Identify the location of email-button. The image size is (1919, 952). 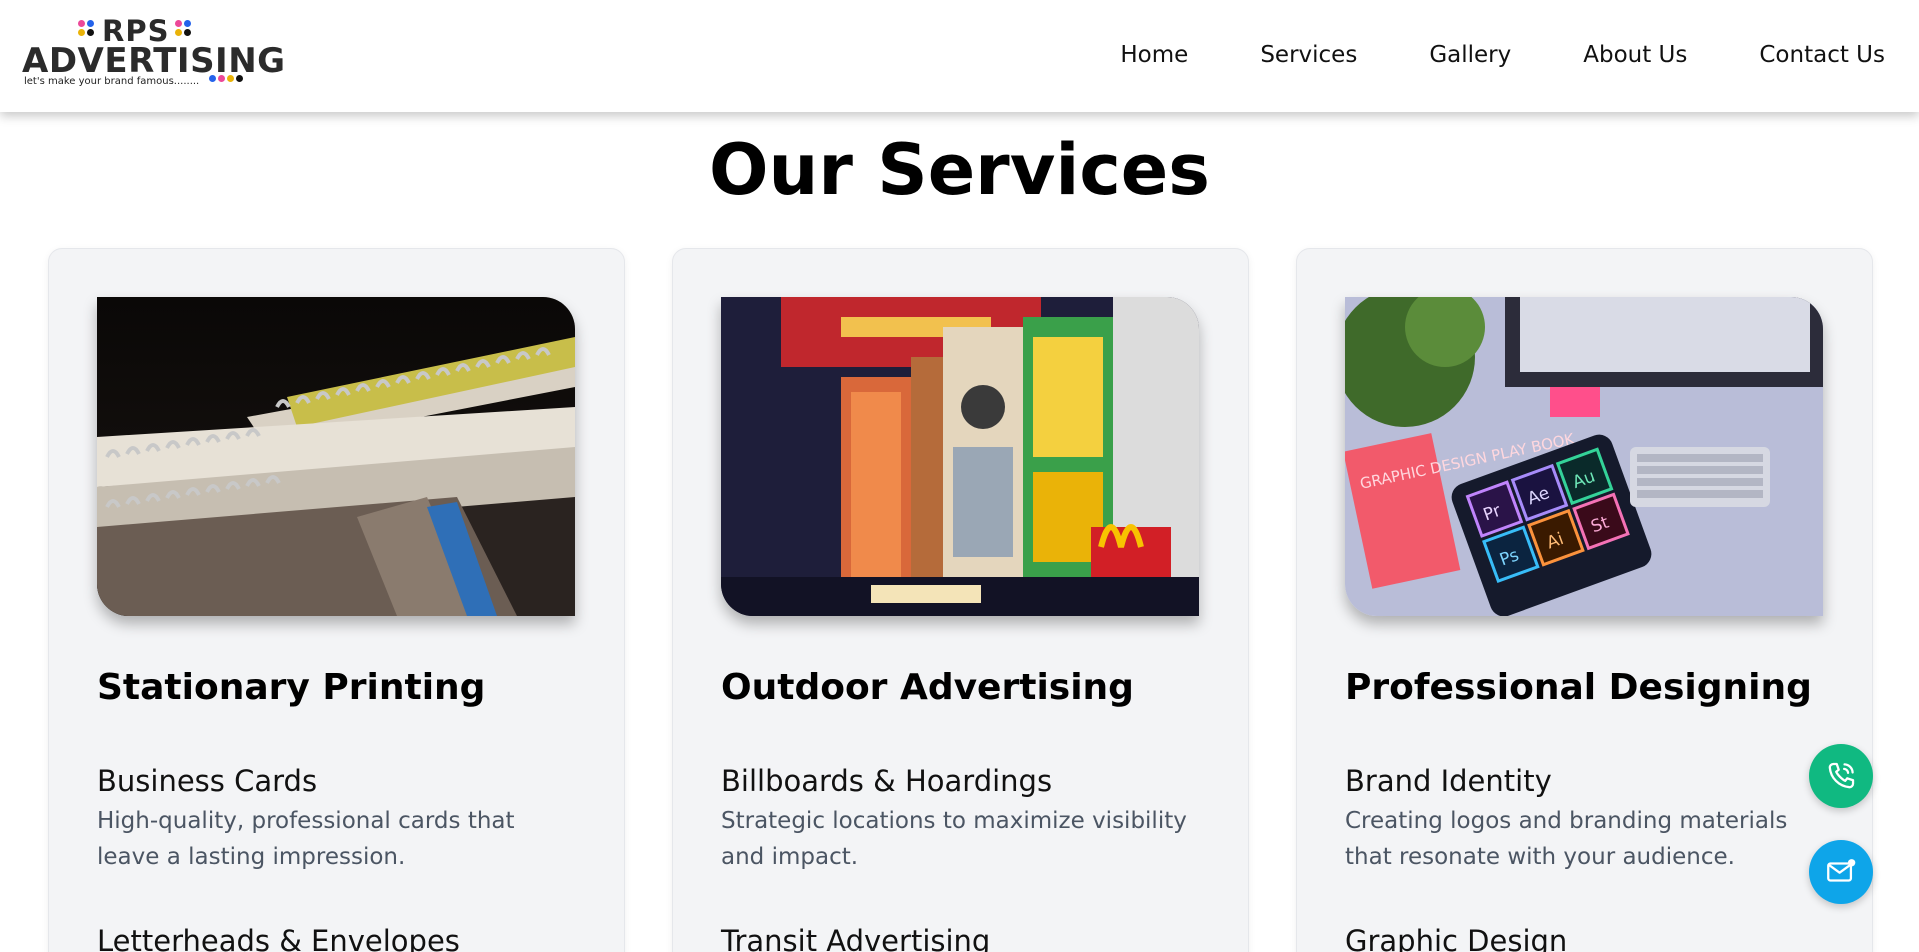
(1841, 872).